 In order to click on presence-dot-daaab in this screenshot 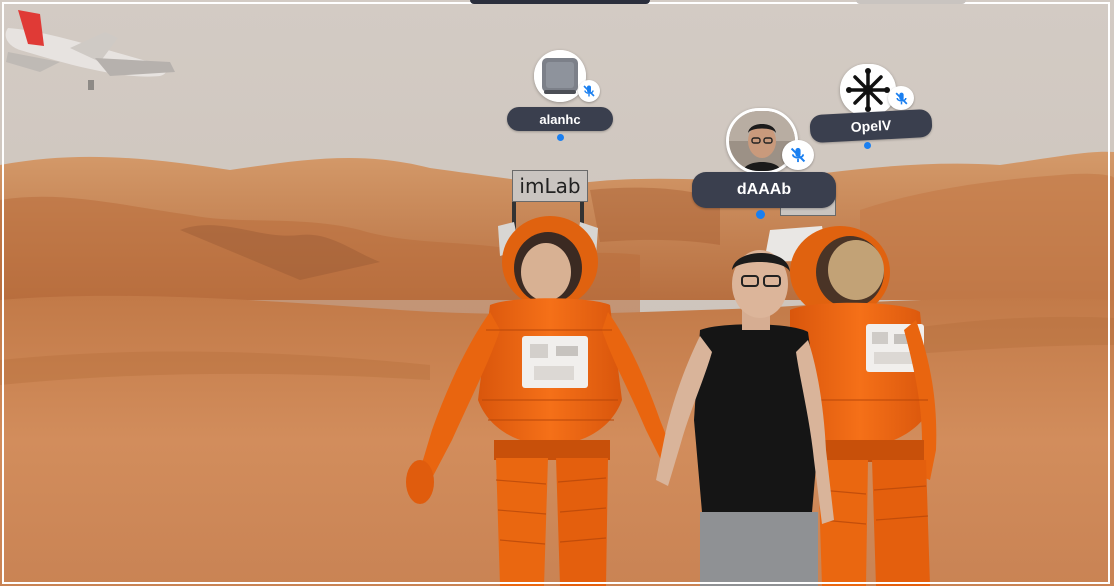, I will do `click(760, 214)`.